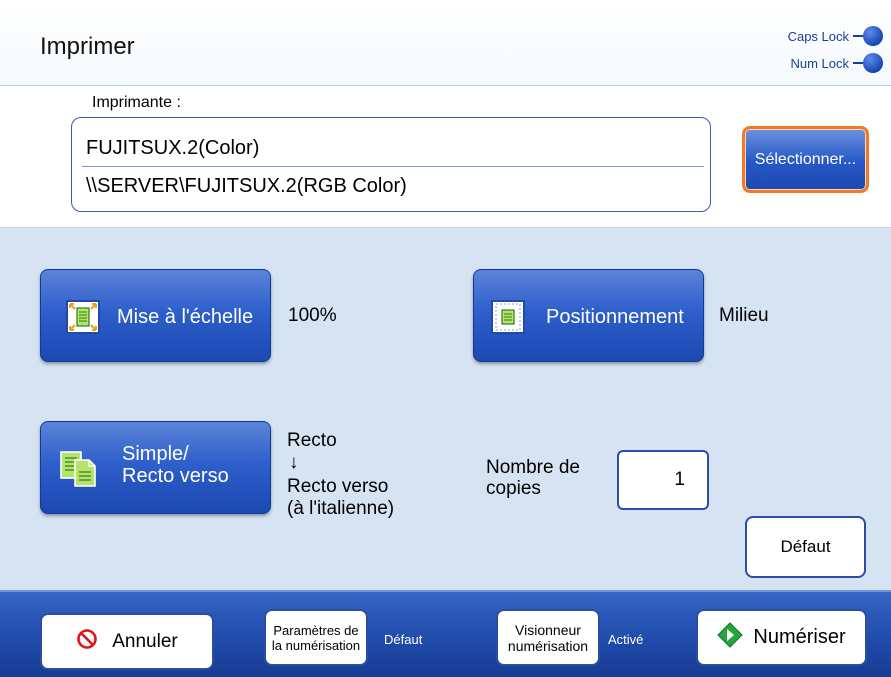 The height and width of the screenshot is (677, 891). I want to click on scan-button: Numériser, so click(781, 637).